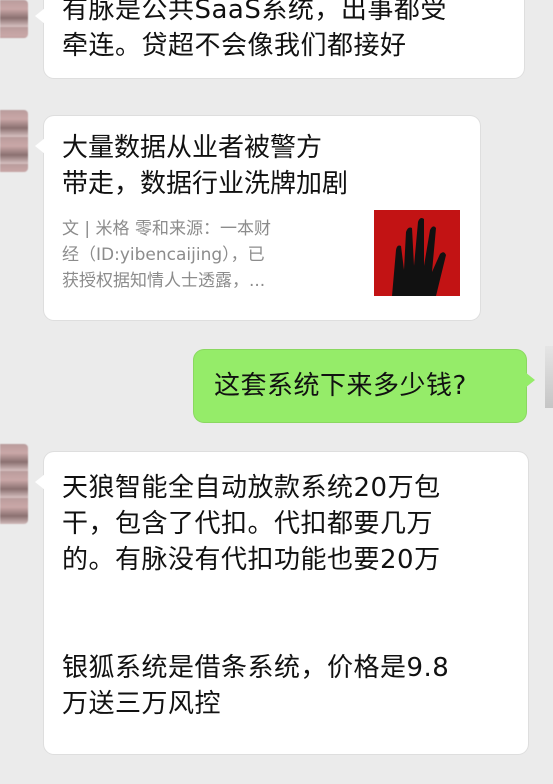 The height and width of the screenshot is (784, 553). I want to click on message-bubble: 有脉是公共SaaS系统，出事都受 牵连。贷超不会像我们都接好, so click(279, 39).